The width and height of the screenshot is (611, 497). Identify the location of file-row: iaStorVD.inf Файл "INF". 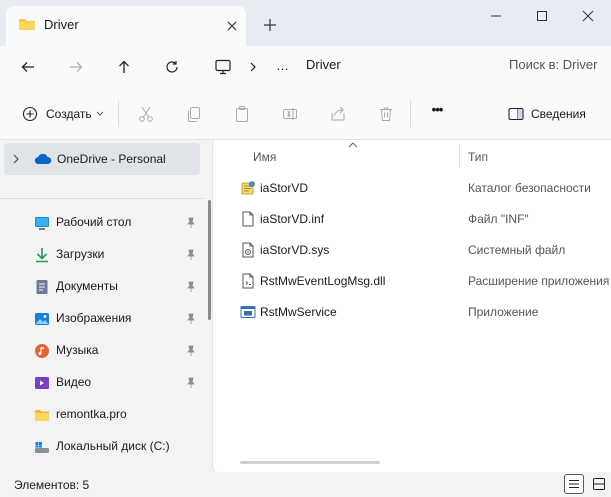
(421, 219).